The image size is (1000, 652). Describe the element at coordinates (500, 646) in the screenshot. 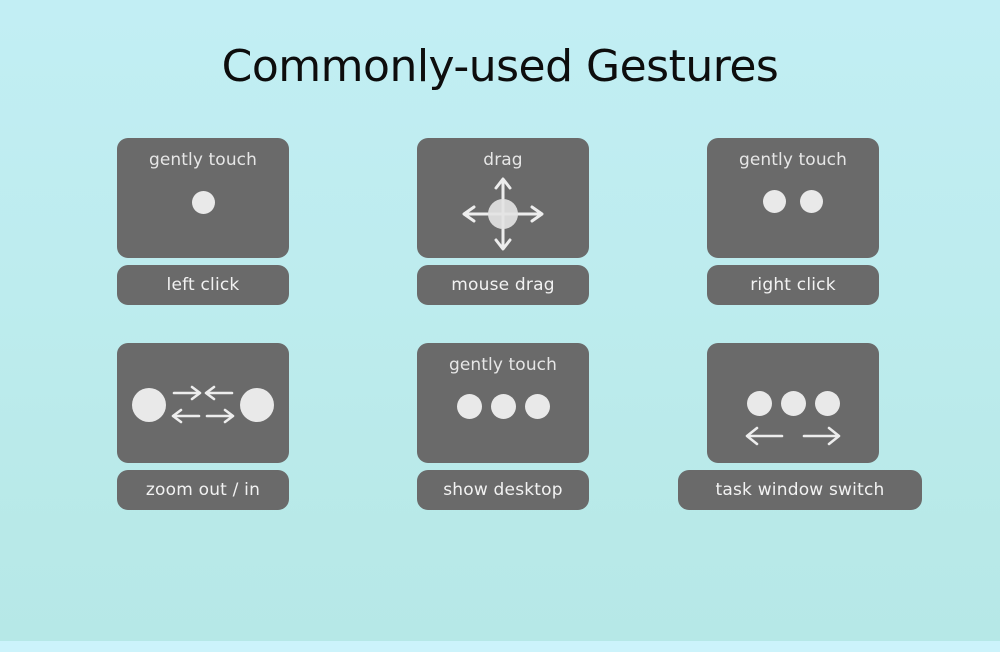

I see `bottom-accent-band` at that location.